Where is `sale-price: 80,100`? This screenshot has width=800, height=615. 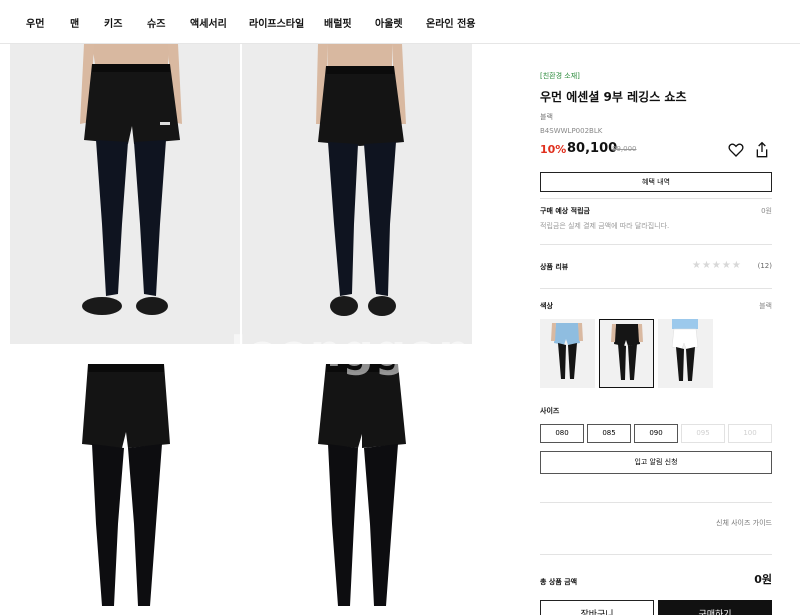
sale-price: 80,100 is located at coordinates (592, 148).